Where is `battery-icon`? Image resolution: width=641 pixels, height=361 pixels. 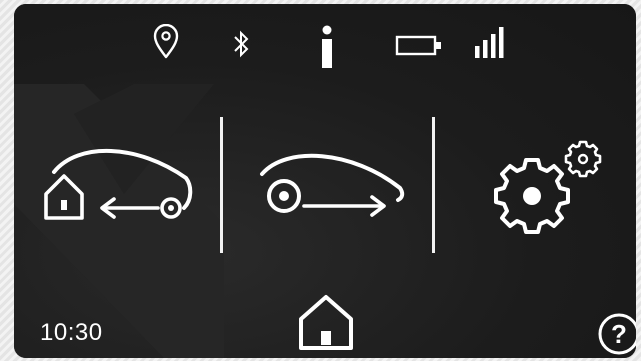 battery-icon is located at coordinates (418, 45).